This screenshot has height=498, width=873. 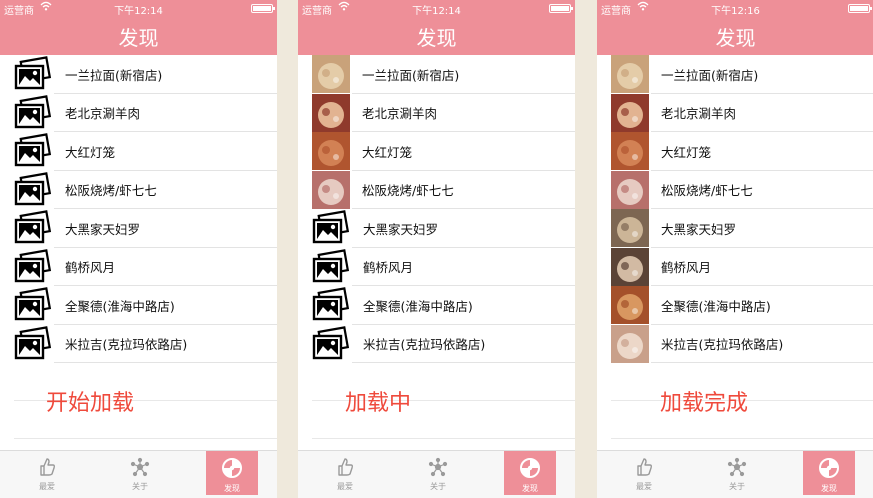 What do you see at coordinates (263, 8) in the screenshot?
I see `battery-icon` at bounding box center [263, 8].